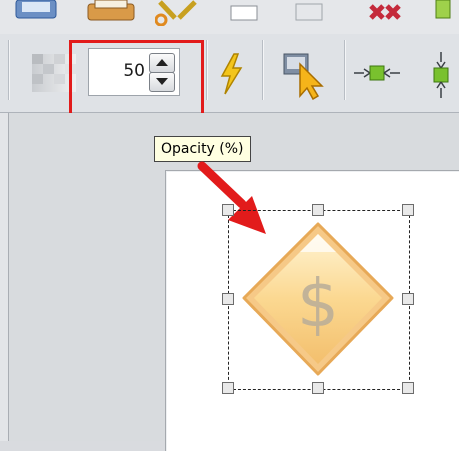 This screenshot has width=459, height=451. What do you see at coordinates (112, 13) in the screenshot?
I see `printer-icon` at bounding box center [112, 13].